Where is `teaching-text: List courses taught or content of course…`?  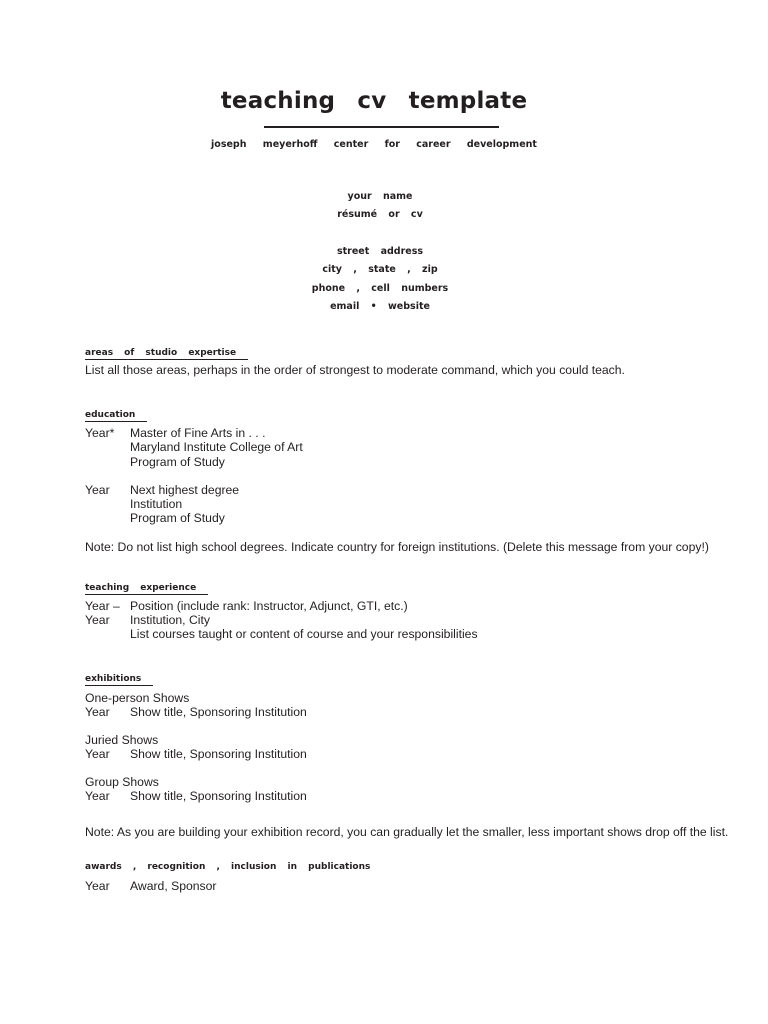
teaching-text: List courses taught or content of course… is located at coordinates (304, 634).